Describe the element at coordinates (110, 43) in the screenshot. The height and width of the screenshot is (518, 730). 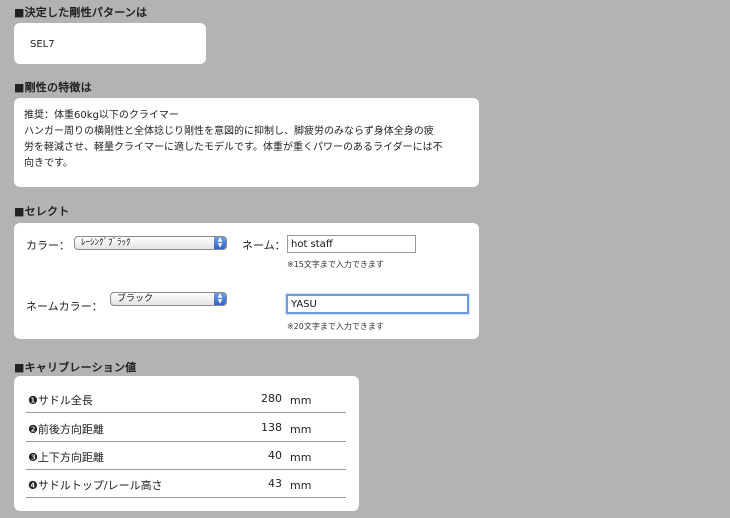
I see `pattern-card: SEL7` at that location.